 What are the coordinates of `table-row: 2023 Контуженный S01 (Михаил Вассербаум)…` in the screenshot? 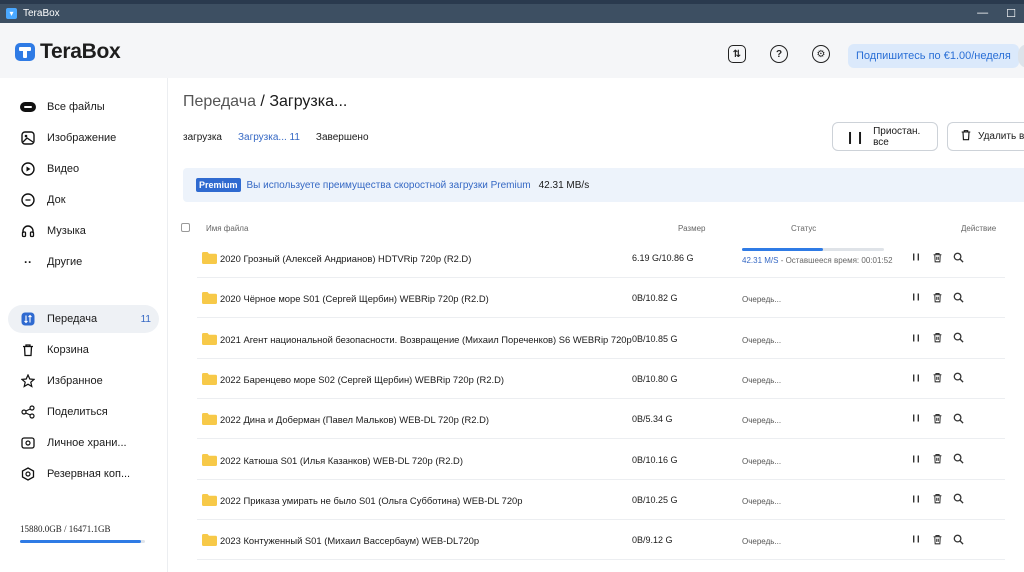 It's located at (601, 540).